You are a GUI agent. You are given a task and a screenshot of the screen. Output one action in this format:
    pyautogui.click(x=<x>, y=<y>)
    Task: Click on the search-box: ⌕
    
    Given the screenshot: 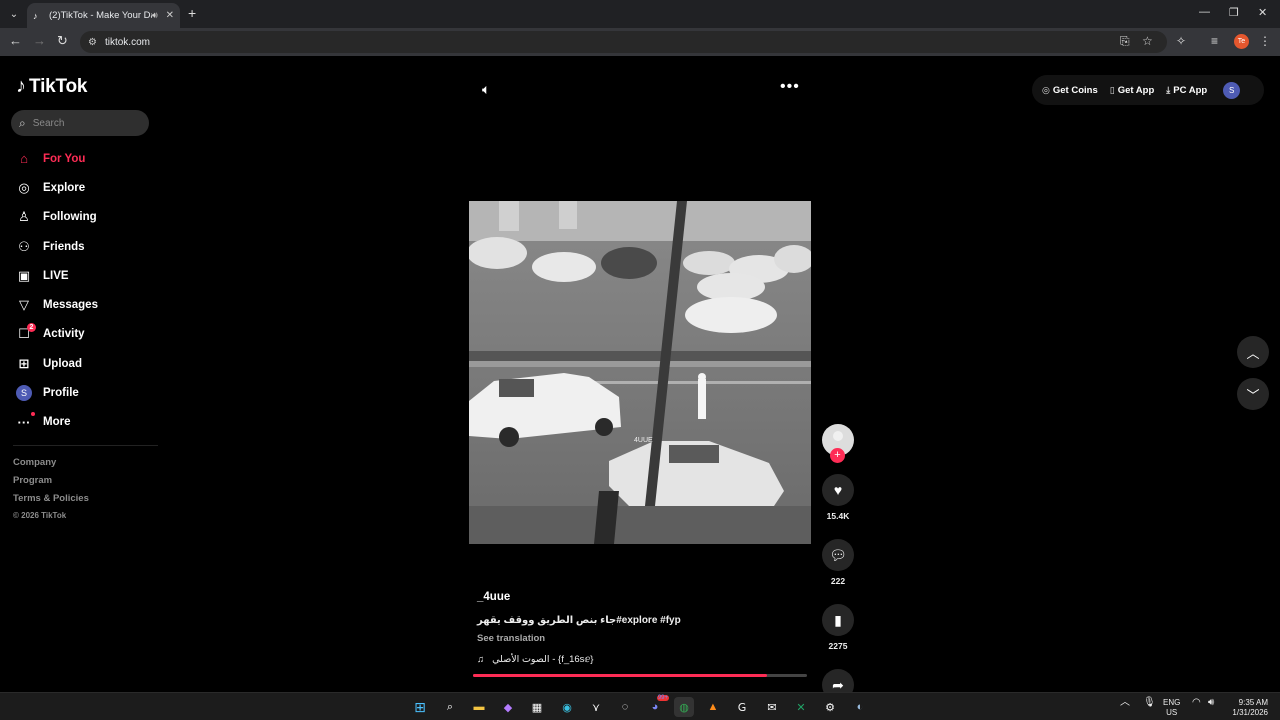 What is the action you would take?
    pyautogui.click(x=80, y=123)
    